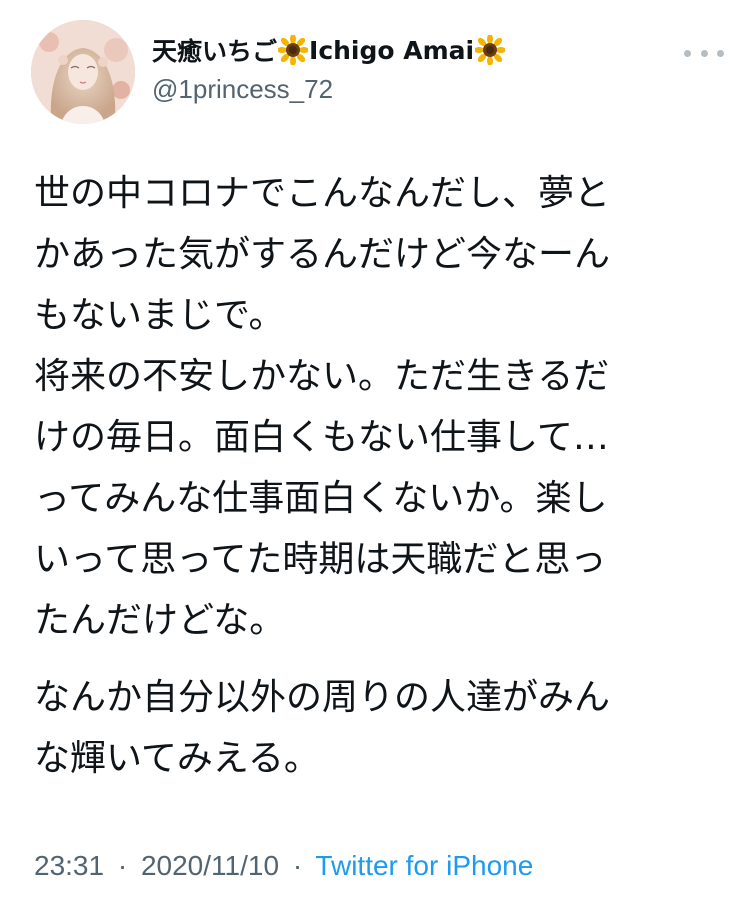  What do you see at coordinates (687, 53) in the screenshot?
I see `more-horizontal-icon` at bounding box center [687, 53].